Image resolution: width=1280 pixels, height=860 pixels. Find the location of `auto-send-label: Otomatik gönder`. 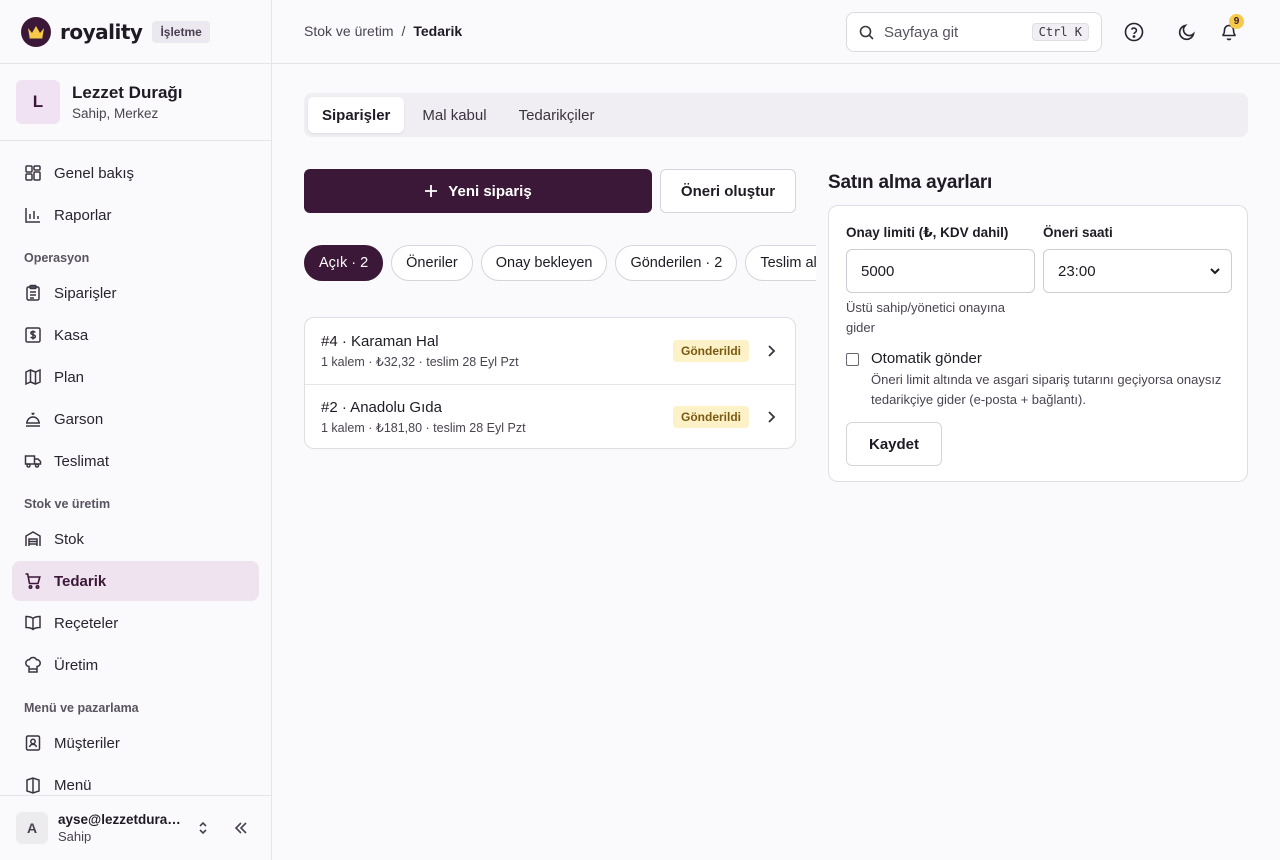

auto-send-label: Otomatik gönder is located at coordinates (926, 358).